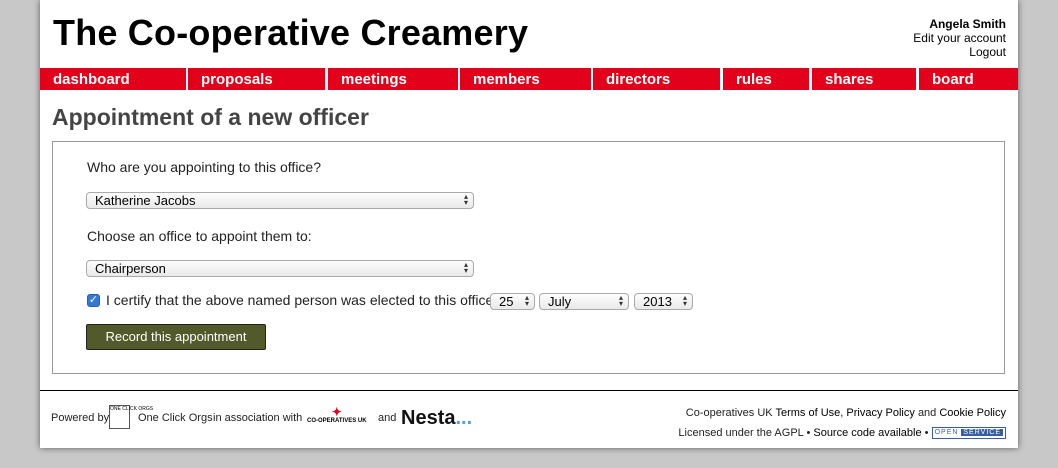  Describe the element at coordinates (657, 301) in the screenshot. I see `year-select-value: 2013` at that location.